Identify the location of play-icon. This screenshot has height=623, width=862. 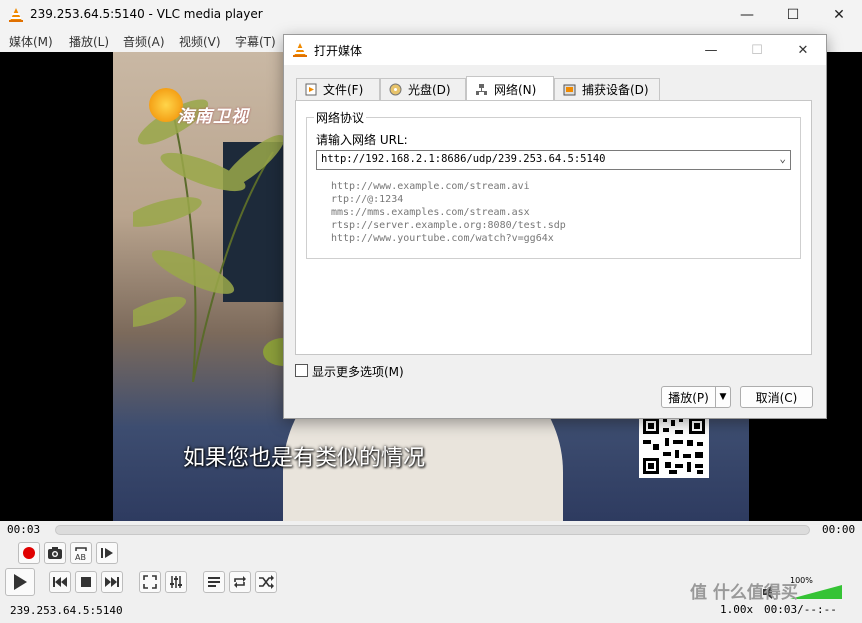
(20, 582).